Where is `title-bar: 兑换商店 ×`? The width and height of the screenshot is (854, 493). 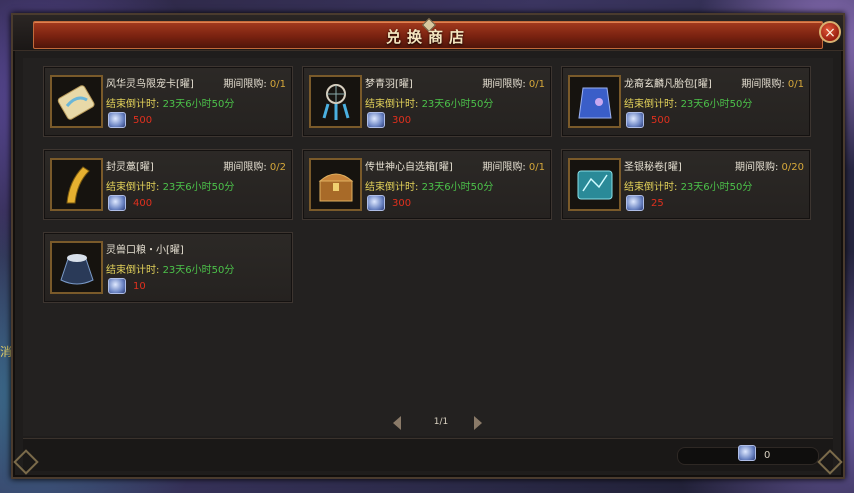 title-bar: 兑换商店 × is located at coordinates (428, 33).